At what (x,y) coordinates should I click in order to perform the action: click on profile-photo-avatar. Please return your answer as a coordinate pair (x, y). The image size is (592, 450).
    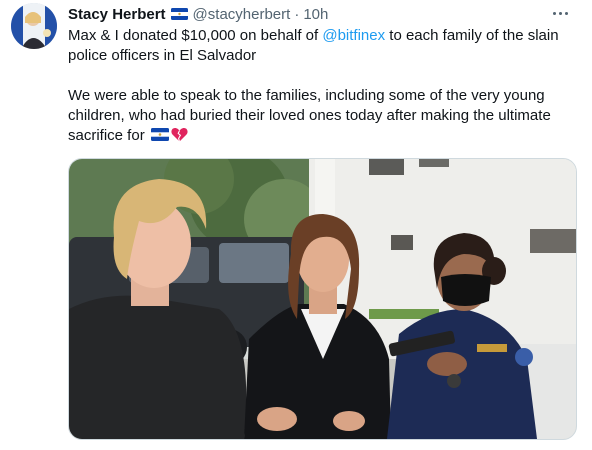
    Looking at the image, I should click on (34, 26).